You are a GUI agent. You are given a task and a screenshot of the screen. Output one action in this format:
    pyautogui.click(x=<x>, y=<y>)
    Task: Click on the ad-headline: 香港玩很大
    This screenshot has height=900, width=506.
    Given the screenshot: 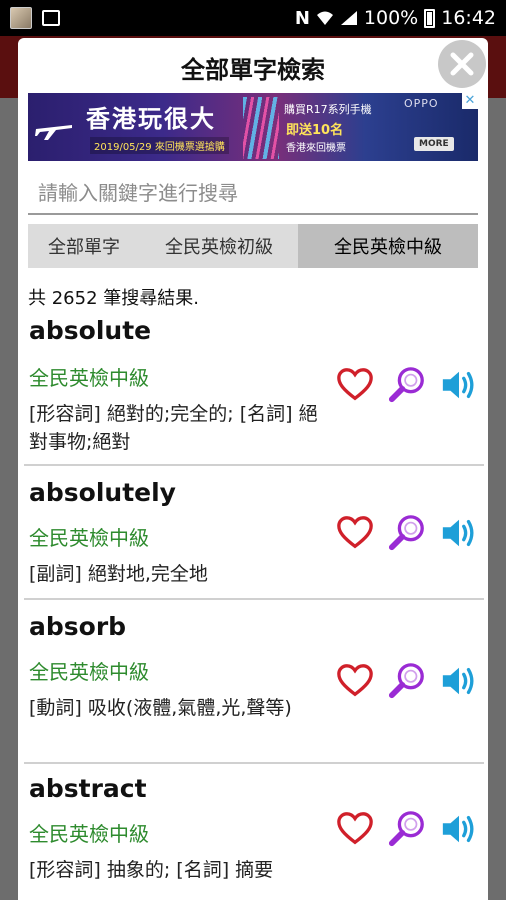 What is the action you would take?
    pyautogui.click(x=151, y=119)
    